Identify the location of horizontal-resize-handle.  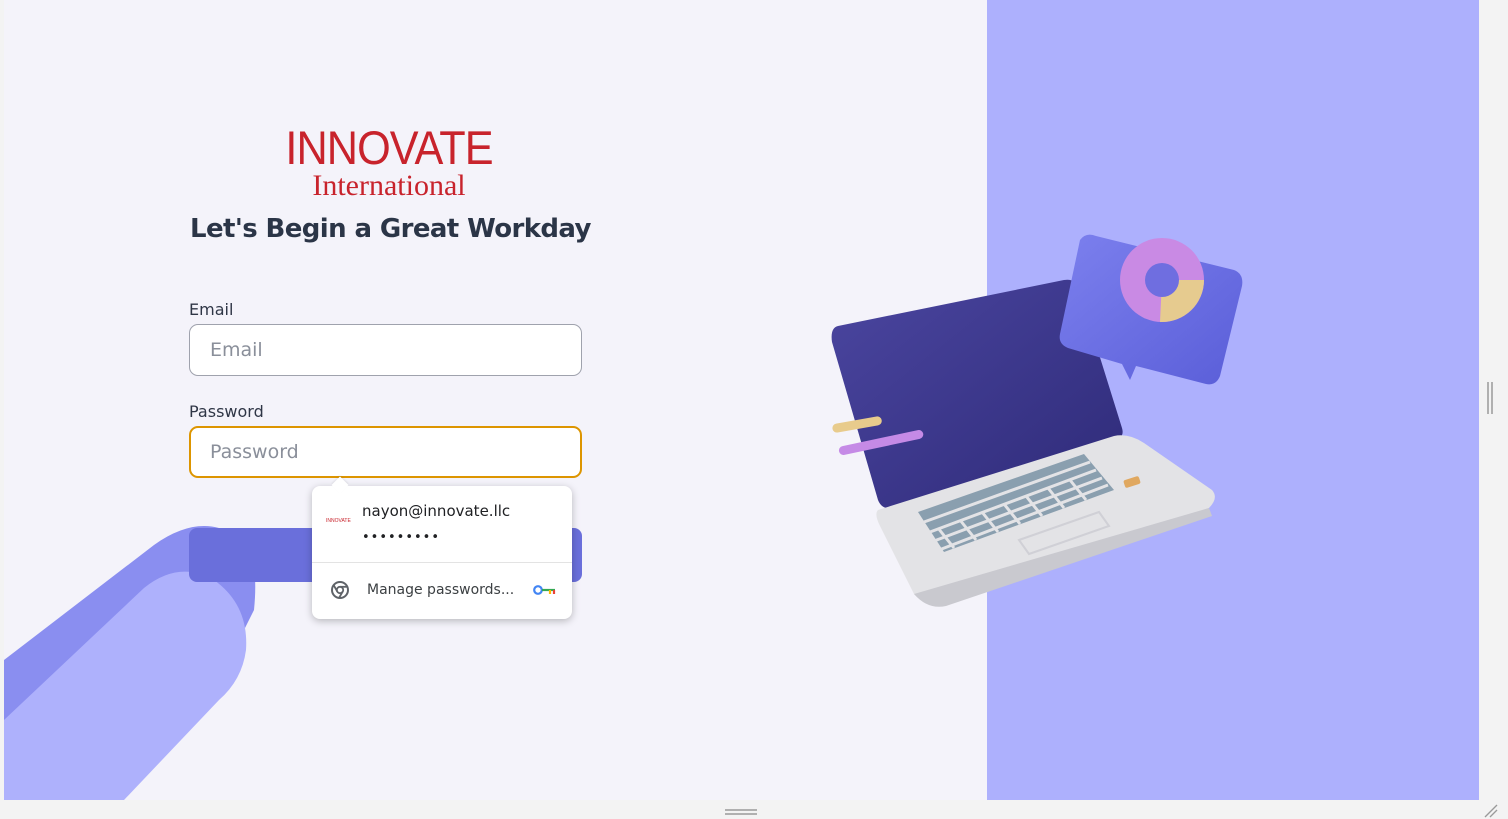
(741, 812).